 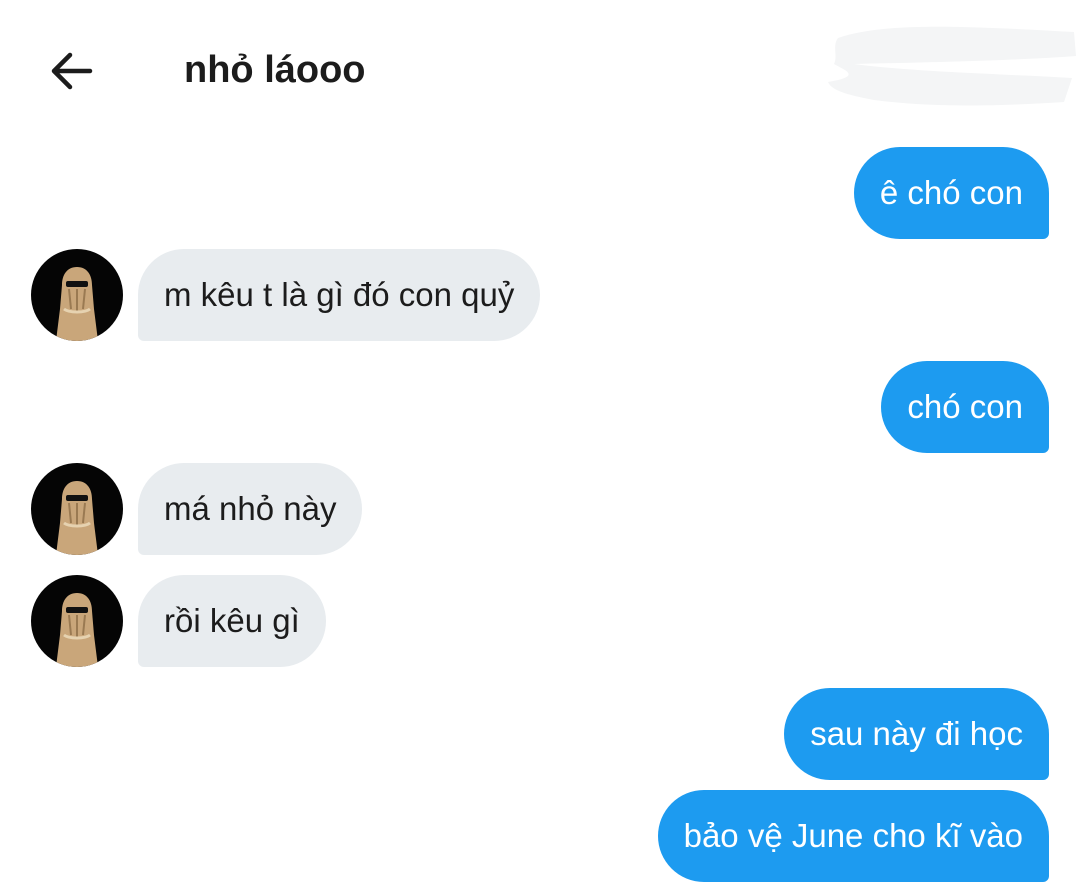 I want to click on outgoing-message-bubble: bảo vệ June cho kĩ vào, so click(x=853, y=836).